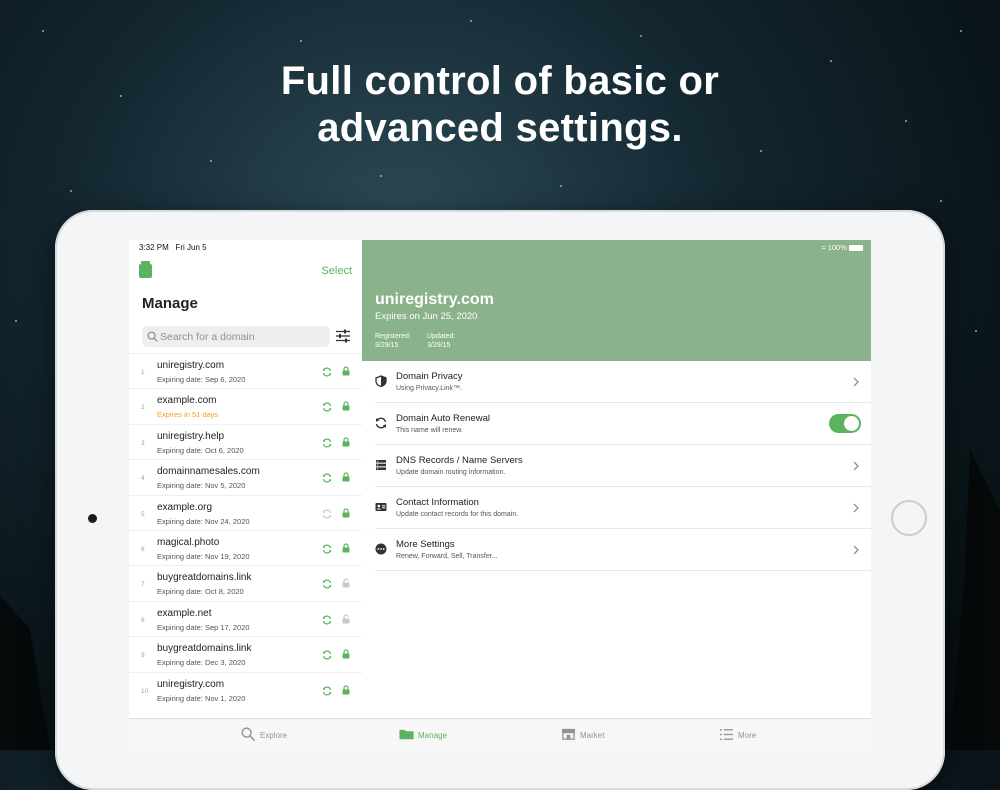 Image resolution: width=1000 pixels, height=790 pixels. Describe the element at coordinates (201, 379) in the screenshot. I see `domain-expiry-text: Expiring date: Sep 6, 2020` at that location.